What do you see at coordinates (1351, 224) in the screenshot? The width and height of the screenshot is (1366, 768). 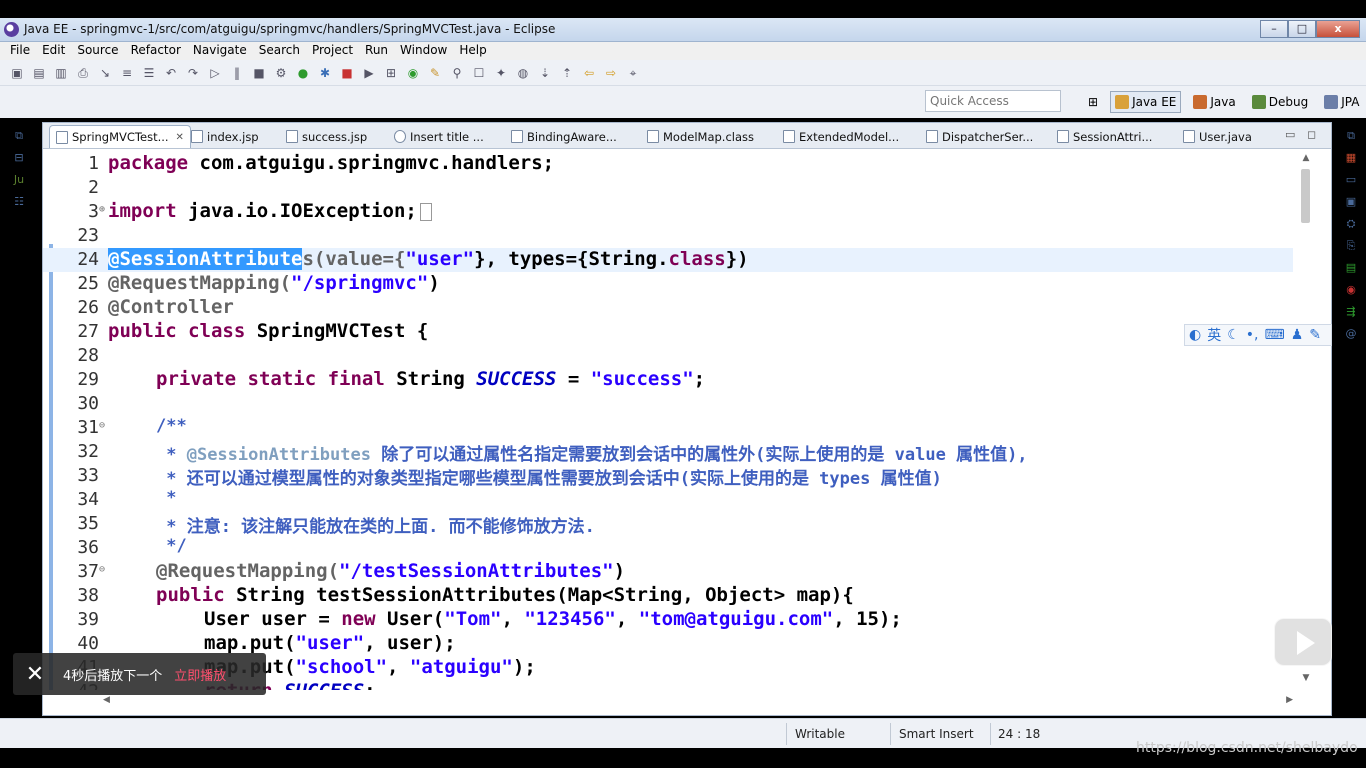 I see `data-source-icon: ⛭` at bounding box center [1351, 224].